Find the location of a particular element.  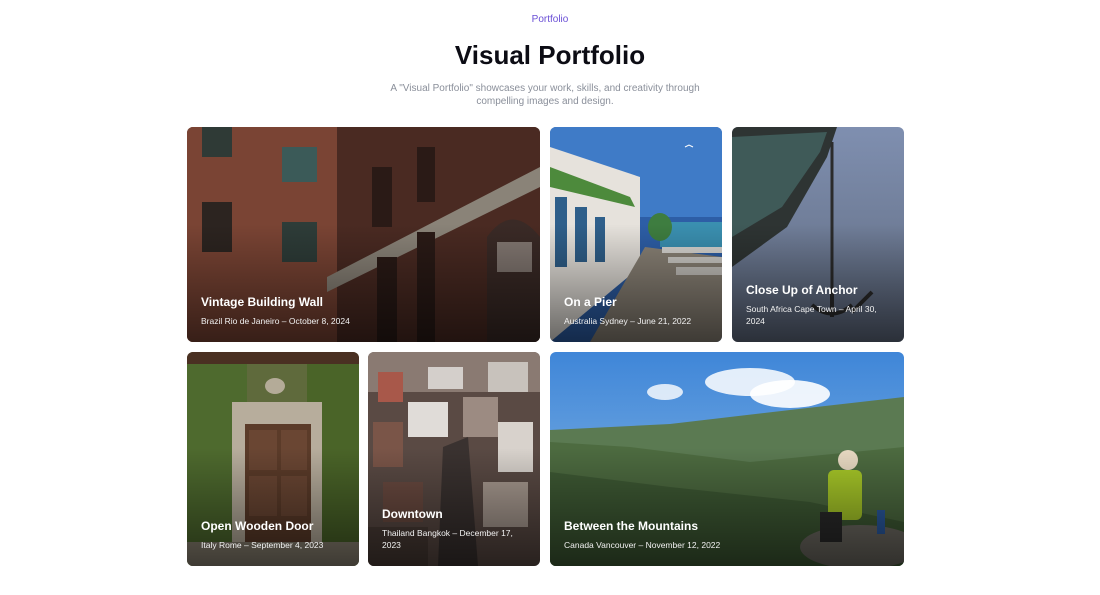

page-title: Visual Portfolio is located at coordinates (550, 55).